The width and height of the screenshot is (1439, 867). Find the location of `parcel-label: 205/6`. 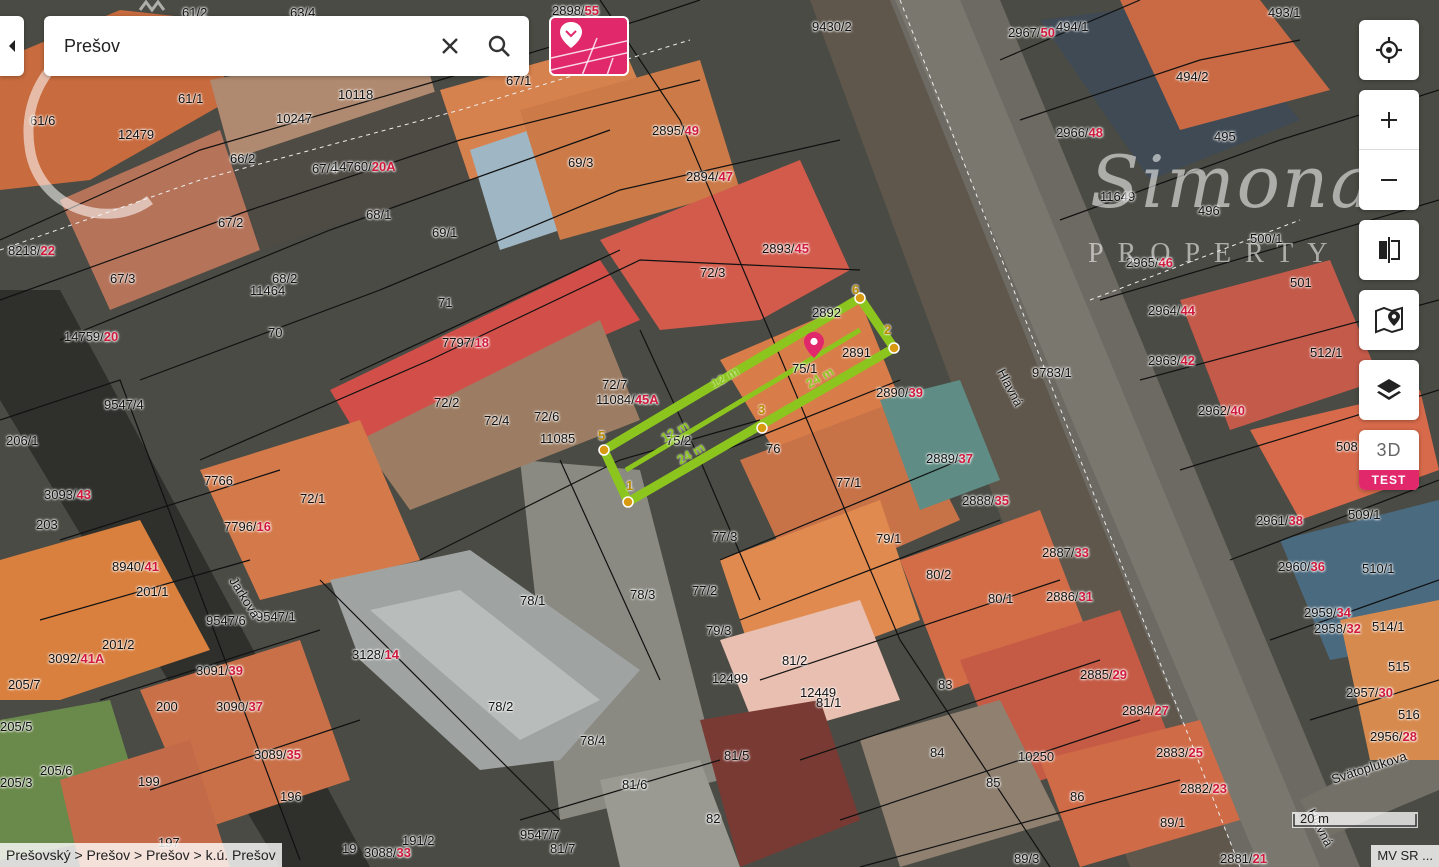

parcel-label: 205/6 is located at coordinates (56, 770).